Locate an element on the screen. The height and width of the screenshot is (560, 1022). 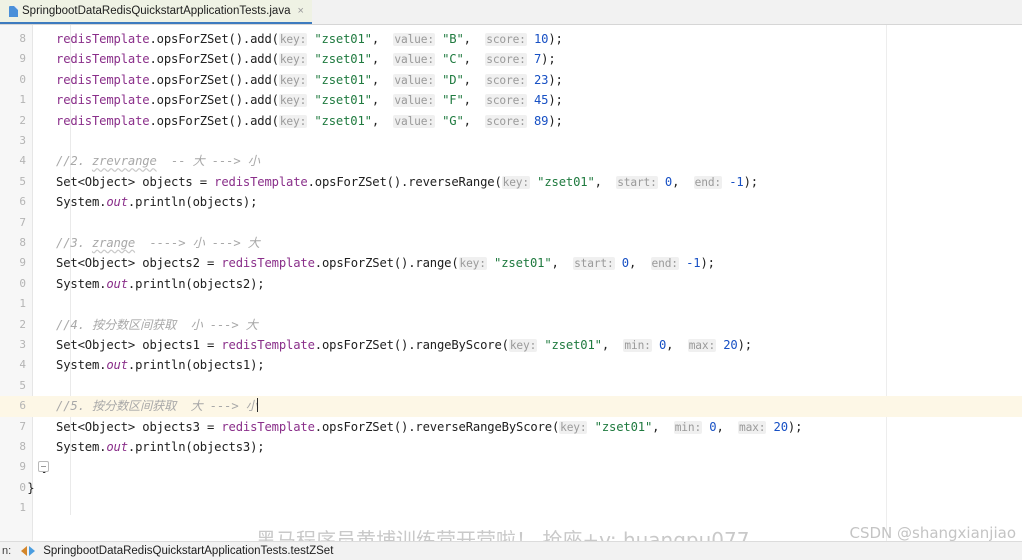
code-line: 5 is located at coordinates (511, 386).